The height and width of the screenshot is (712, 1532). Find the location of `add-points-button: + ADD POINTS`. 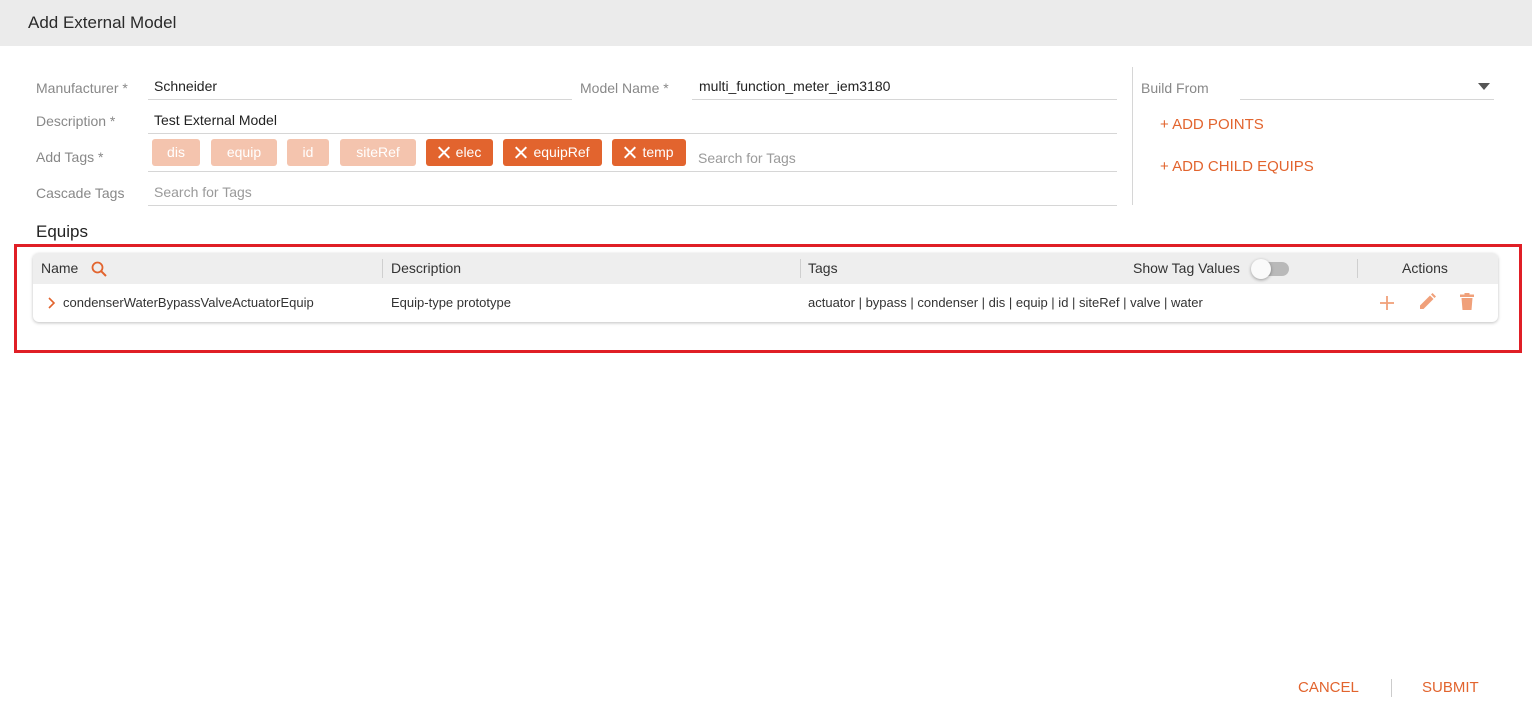

add-points-button: + ADD POINTS is located at coordinates (1212, 124).